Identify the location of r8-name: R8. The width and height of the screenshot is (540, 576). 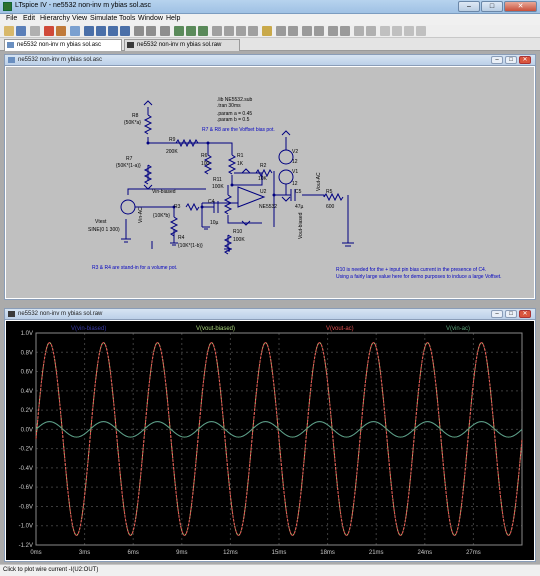
(135, 116).